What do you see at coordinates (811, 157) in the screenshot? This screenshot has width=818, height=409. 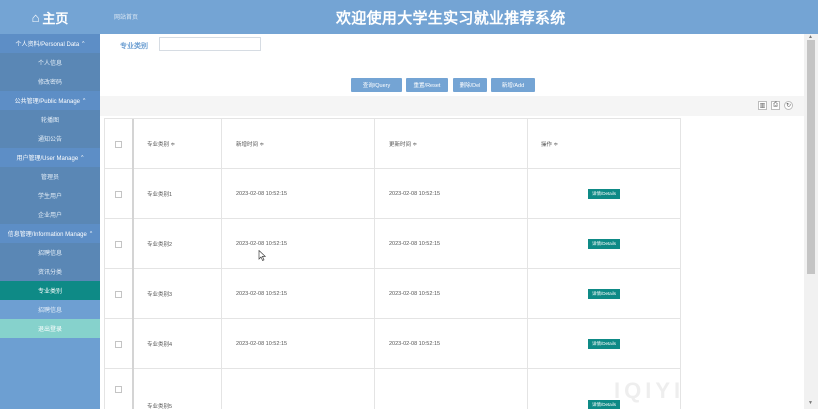 I see `scrollbar-thumb` at bounding box center [811, 157].